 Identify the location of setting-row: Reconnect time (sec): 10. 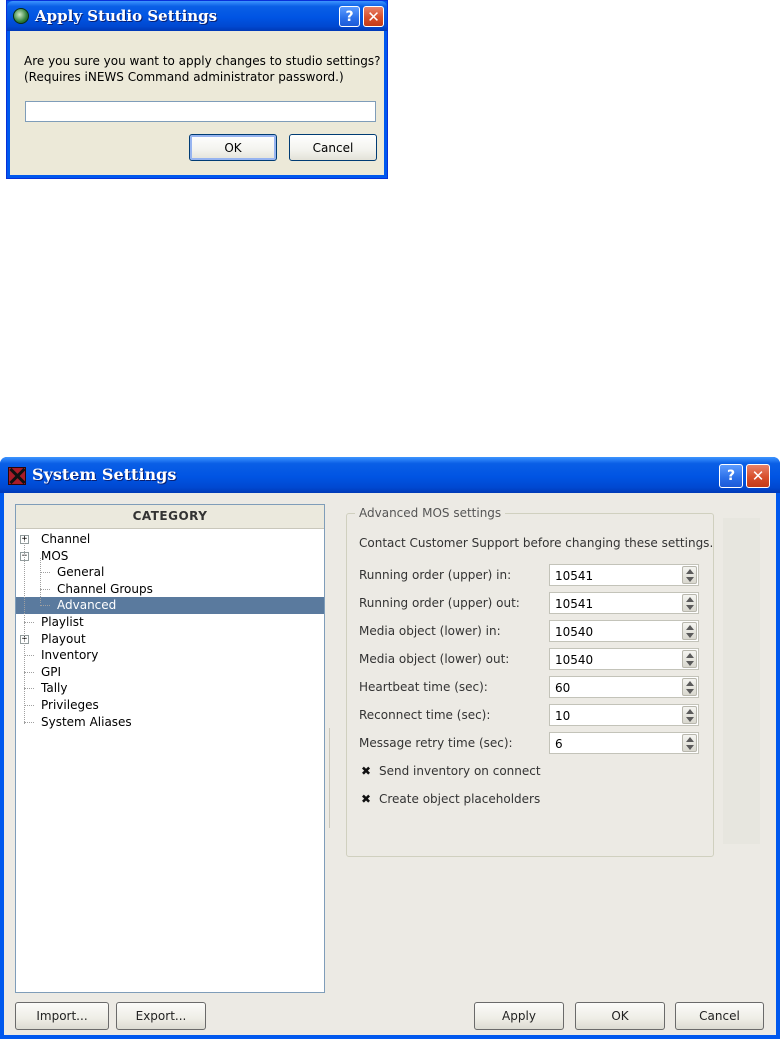
(531, 715).